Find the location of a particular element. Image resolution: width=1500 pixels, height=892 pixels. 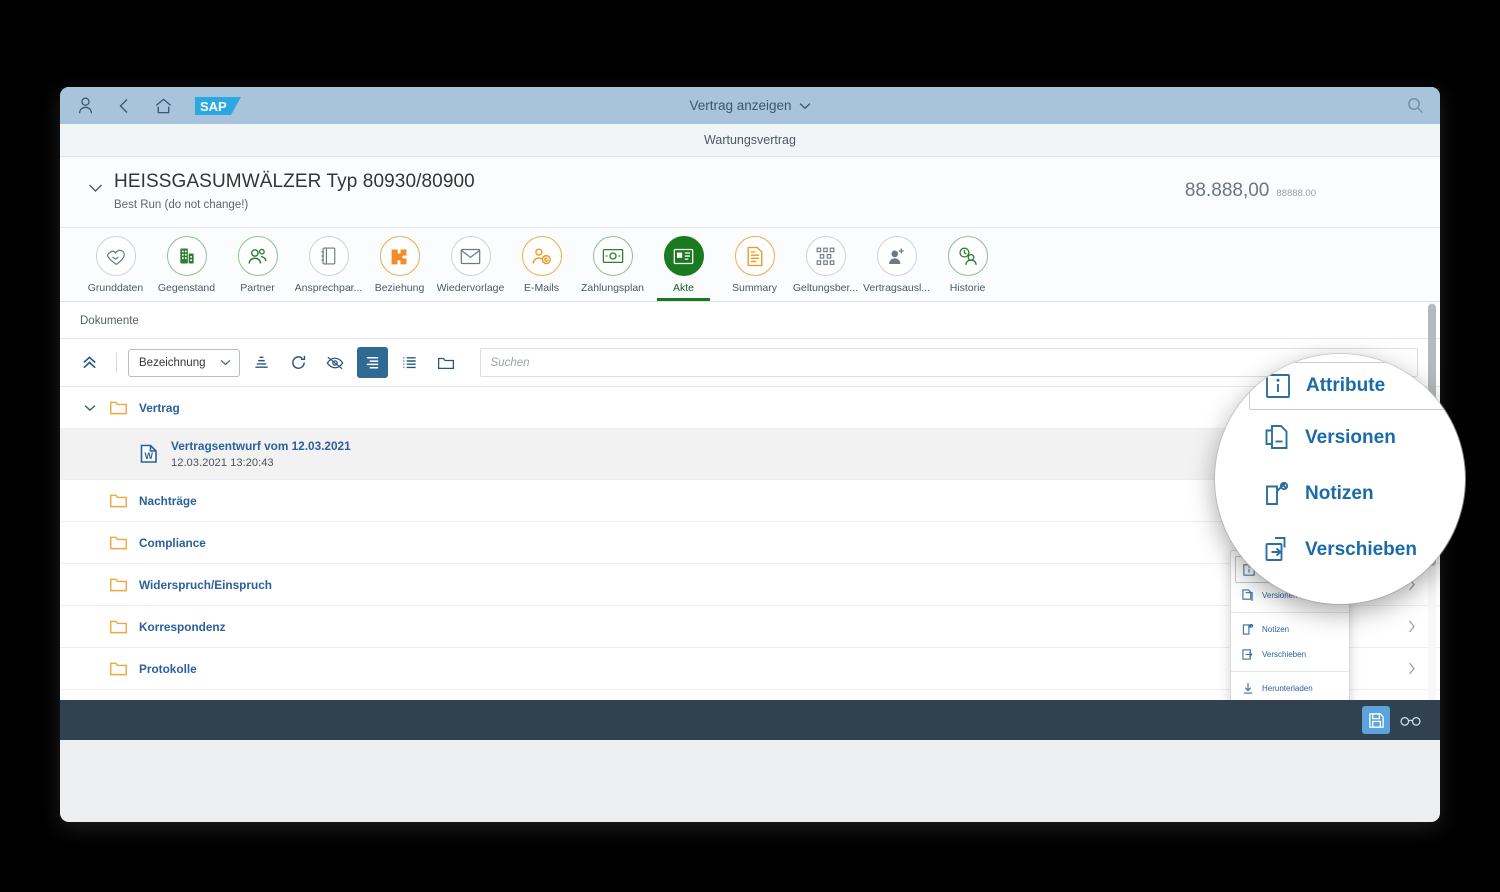

shell-title-text: Vertrag anzeigen is located at coordinates (740, 105).